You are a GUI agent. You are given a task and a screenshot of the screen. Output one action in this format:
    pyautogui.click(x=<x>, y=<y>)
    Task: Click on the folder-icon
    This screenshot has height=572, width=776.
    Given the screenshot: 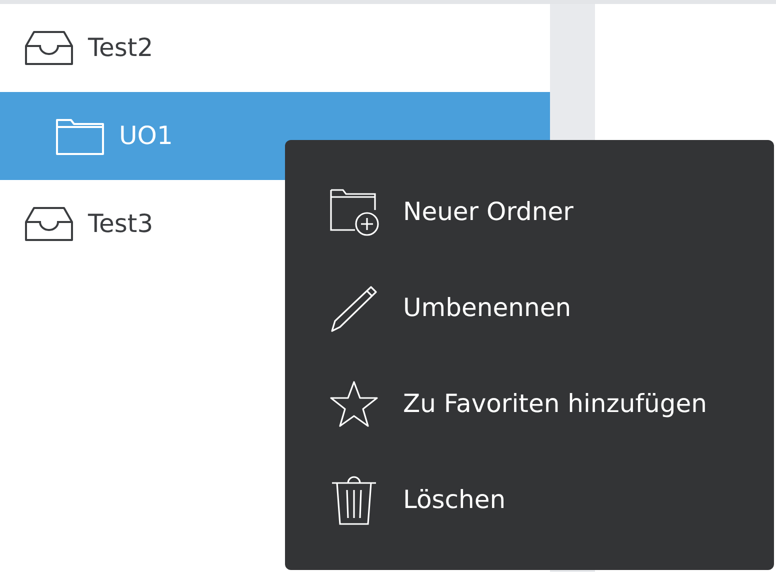 What is the action you would take?
    pyautogui.click(x=80, y=136)
    